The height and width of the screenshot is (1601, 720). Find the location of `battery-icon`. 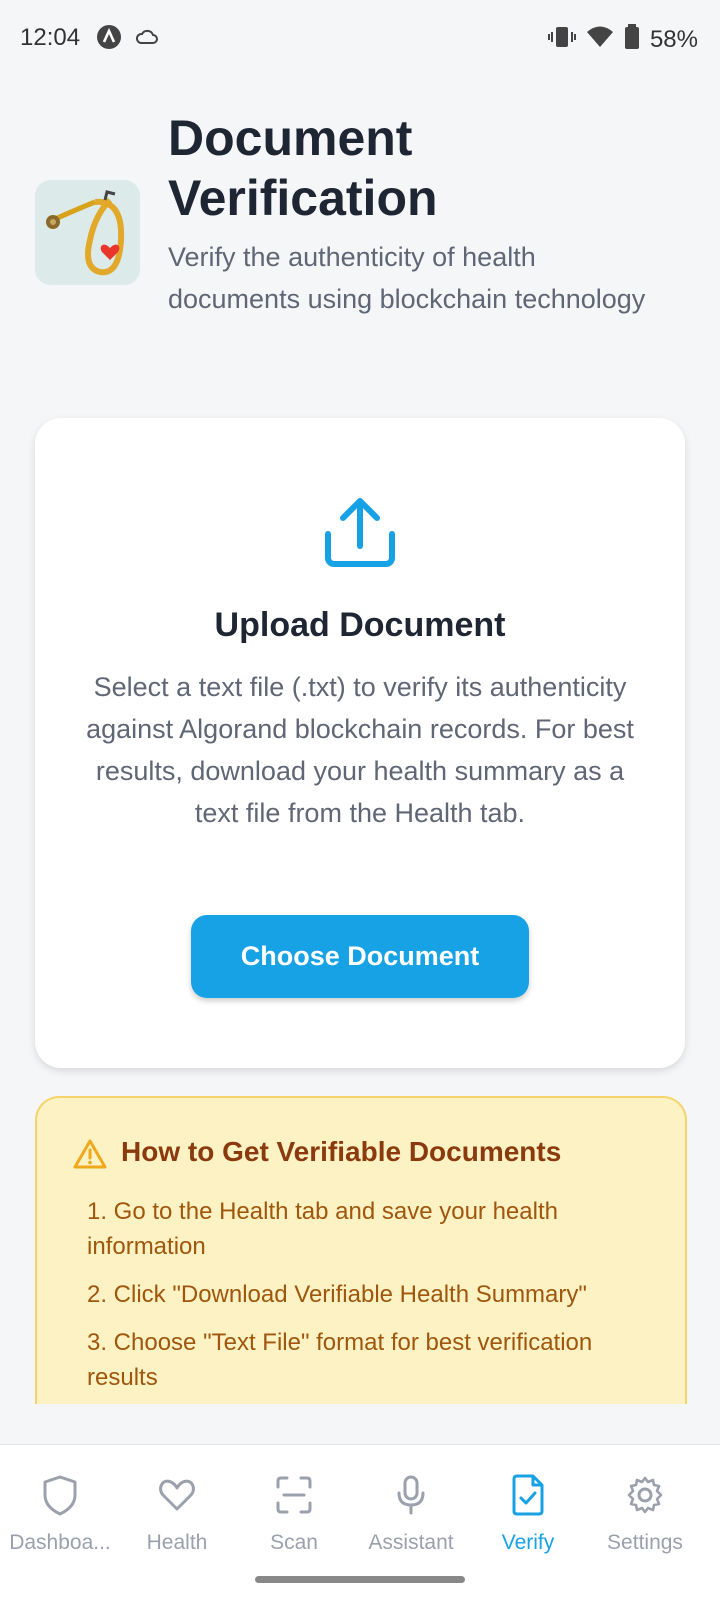

battery-icon is located at coordinates (632, 39).